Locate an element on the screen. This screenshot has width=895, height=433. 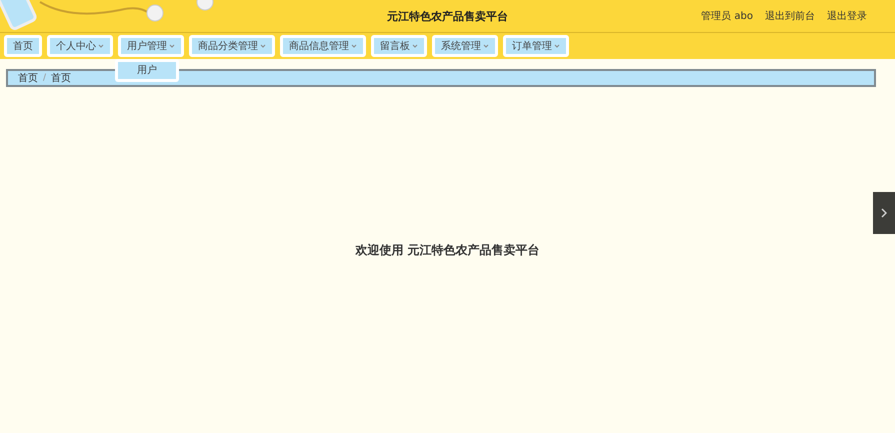
nav-menu-button: 首页 is located at coordinates (23, 46).